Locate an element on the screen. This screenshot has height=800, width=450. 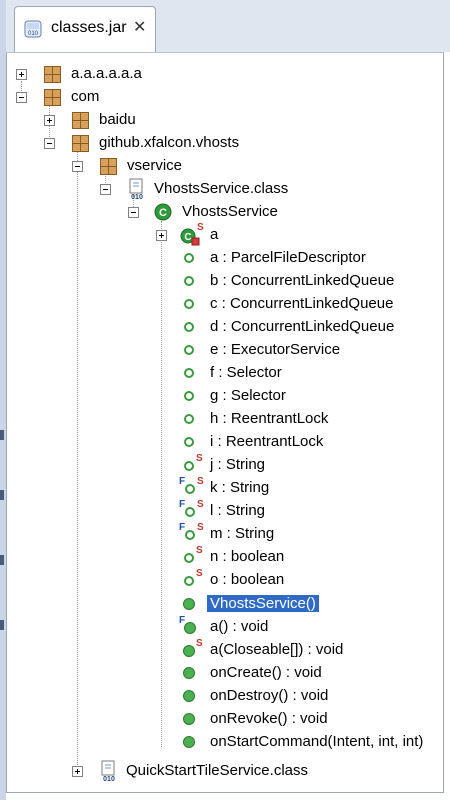
tree-item-static-final-field: F S k : String is located at coordinates (222, 488).